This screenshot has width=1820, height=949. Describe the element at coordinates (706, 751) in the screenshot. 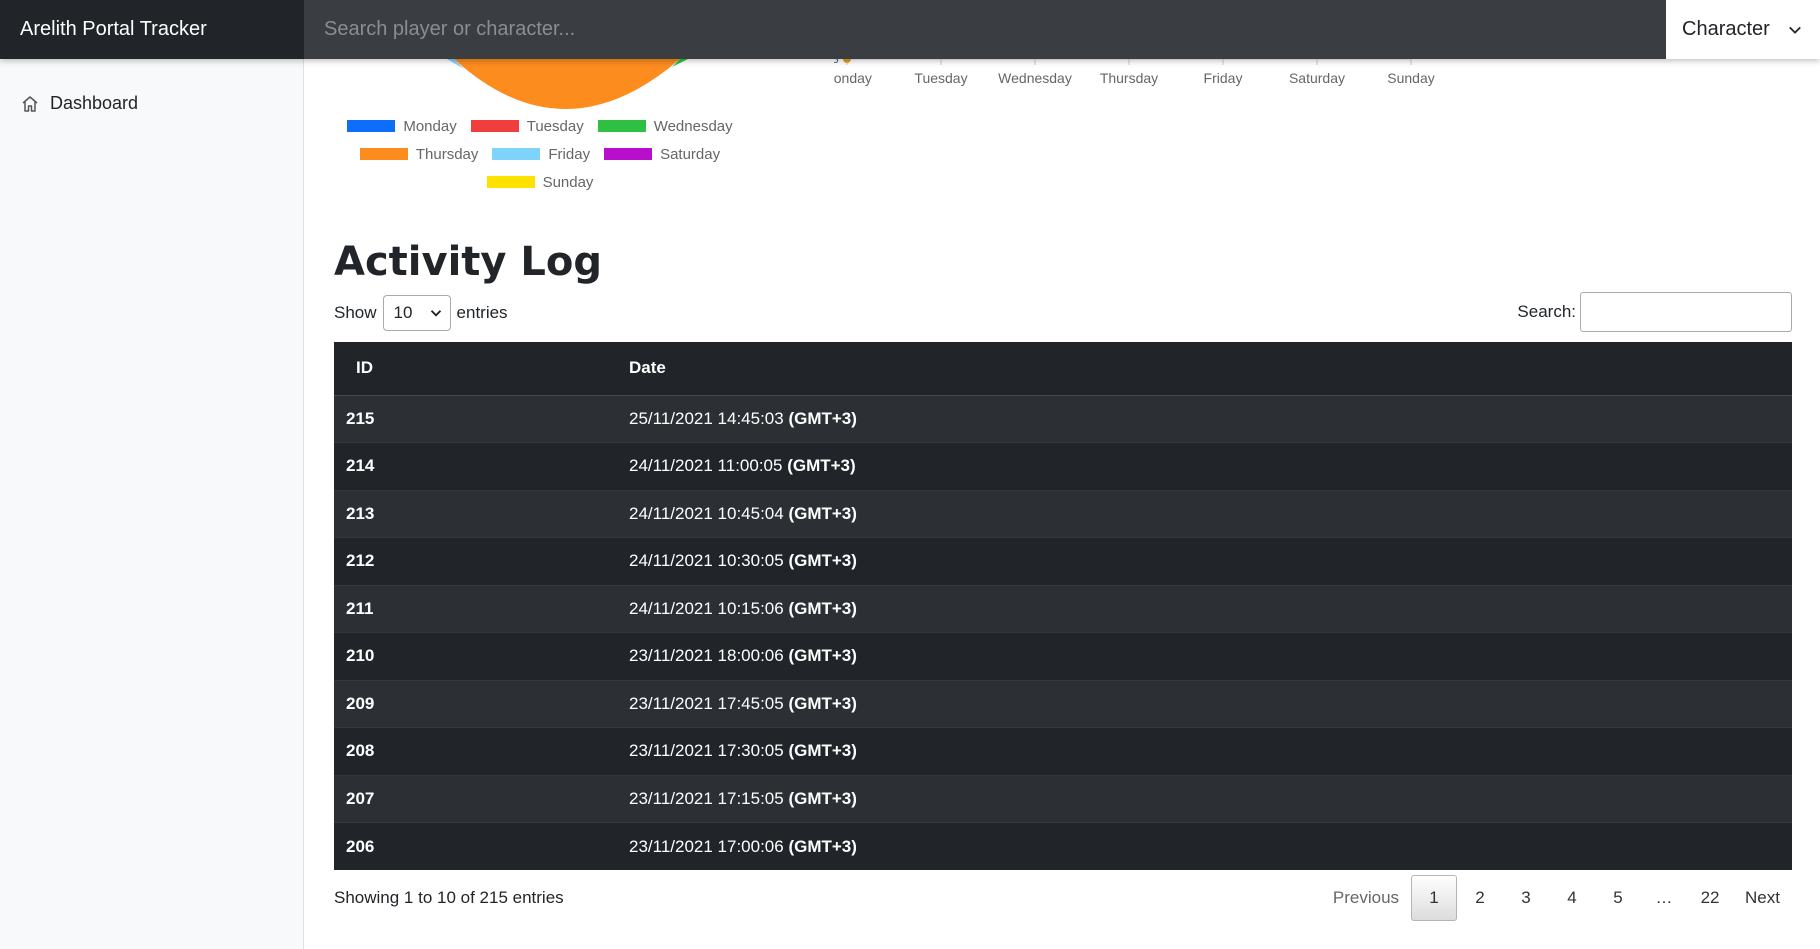

I see `row-date-value: 23/11/2021 17:30:05` at that location.